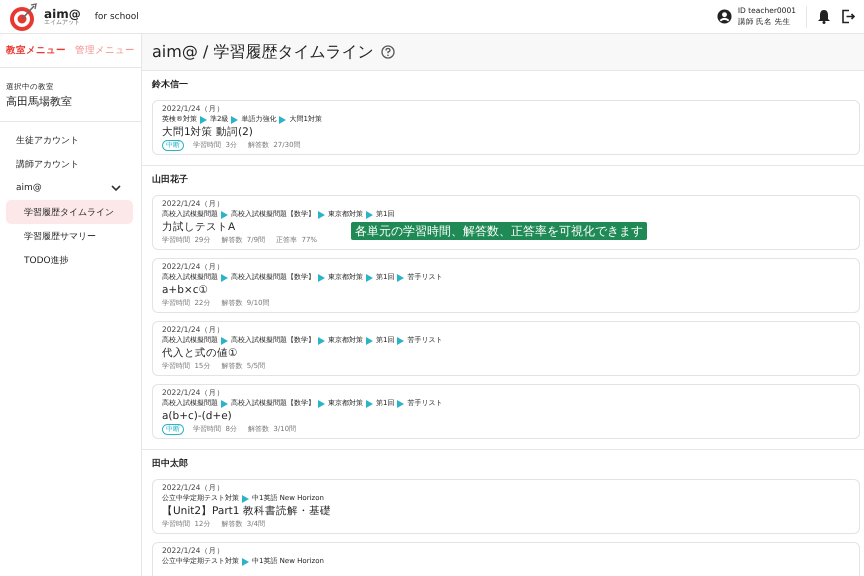  Describe the element at coordinates (724, 16) in the screenshot. I see `account-icon` at that location.